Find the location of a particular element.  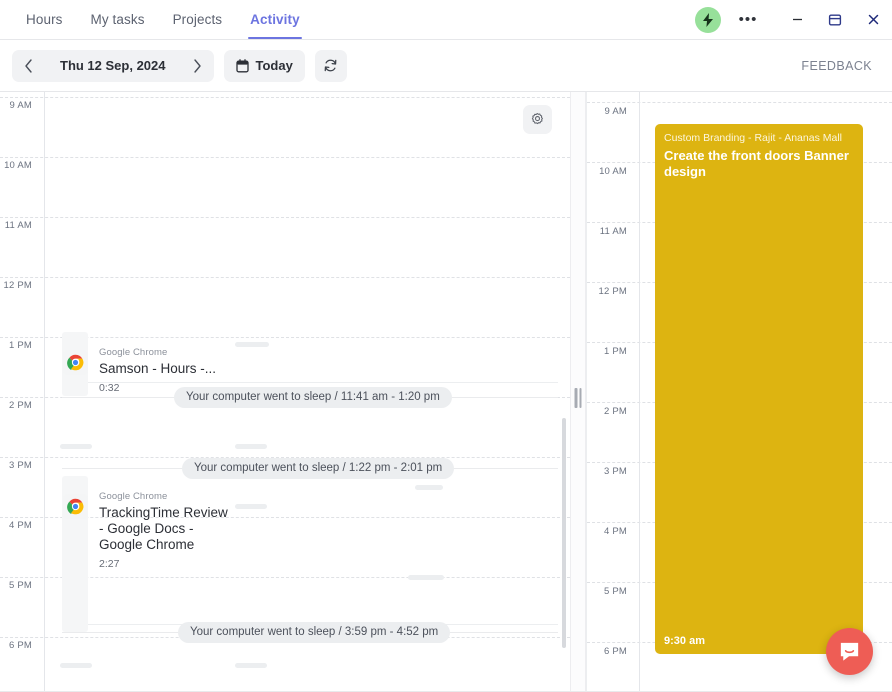

chevron-left-icon is located at coordinates (28, 65).